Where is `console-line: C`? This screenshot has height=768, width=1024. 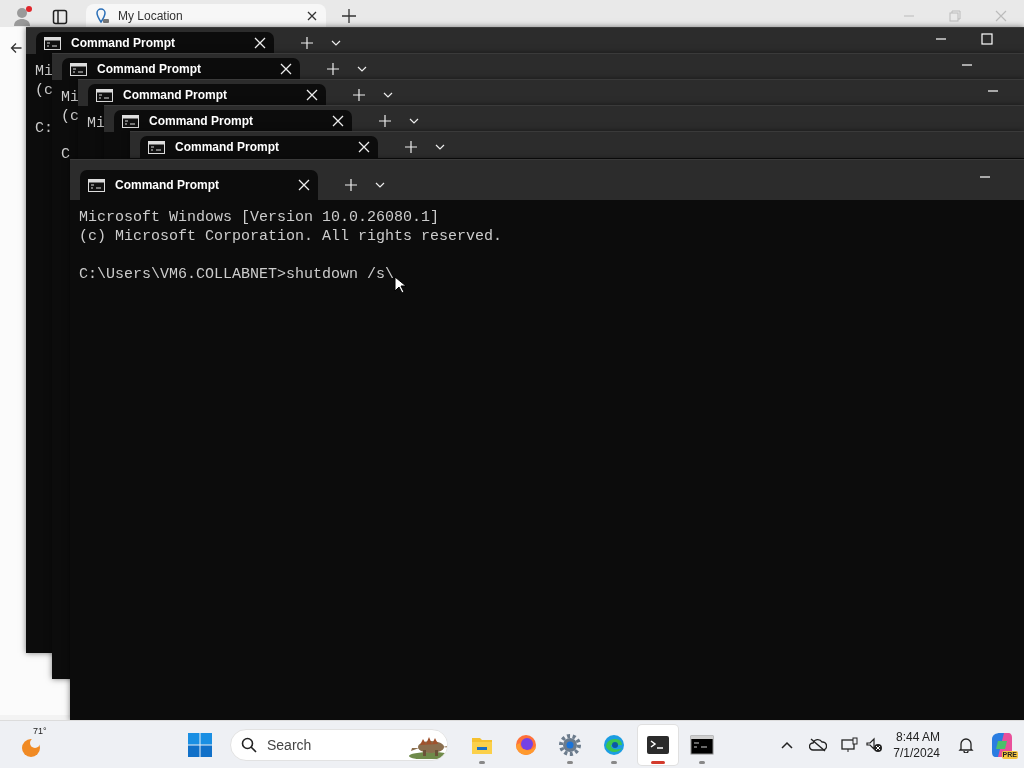 console-line: C is located at coordinates (65, 154).